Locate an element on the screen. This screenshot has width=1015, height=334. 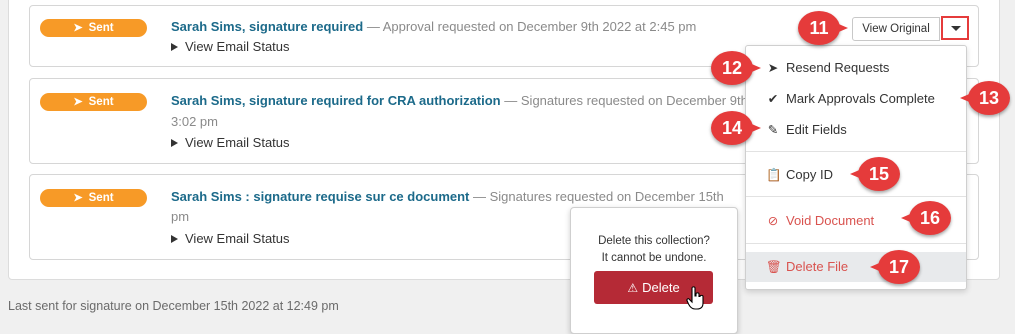
confirm-question: Delete this collection? is located at coordinates (654, 241).